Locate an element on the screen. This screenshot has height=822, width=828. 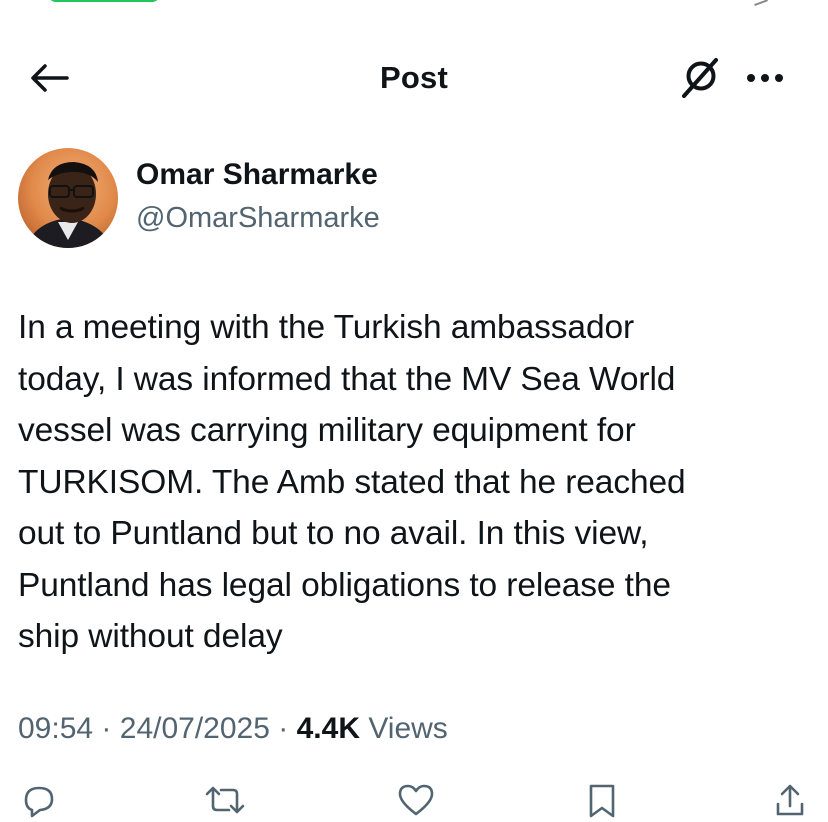
like-button is located at coordinates (416, 802).